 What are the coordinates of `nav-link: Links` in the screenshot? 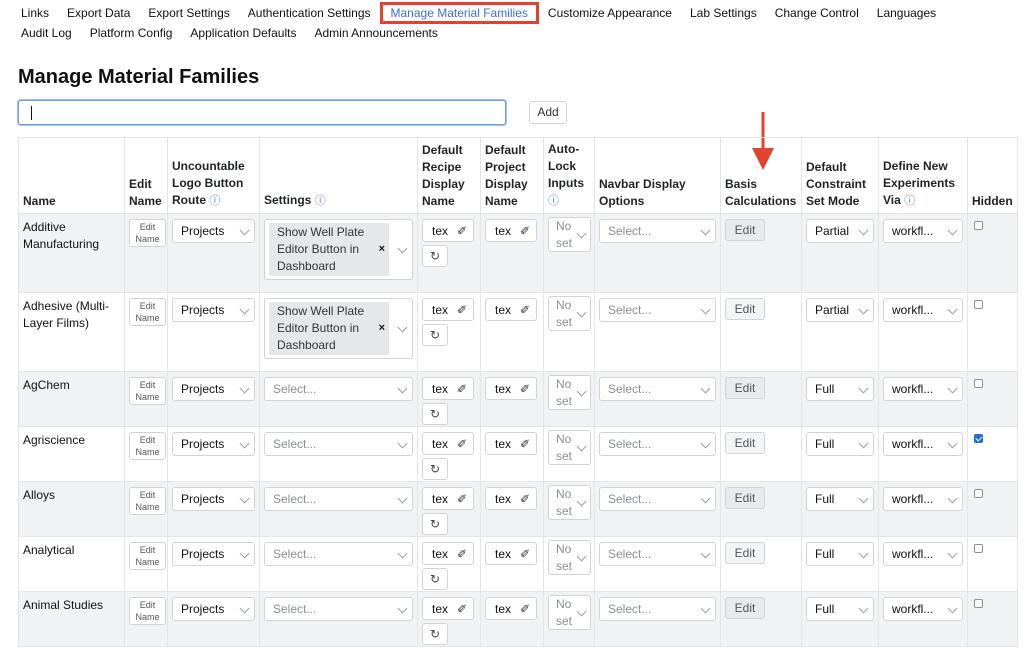 It's located at (35, 13).